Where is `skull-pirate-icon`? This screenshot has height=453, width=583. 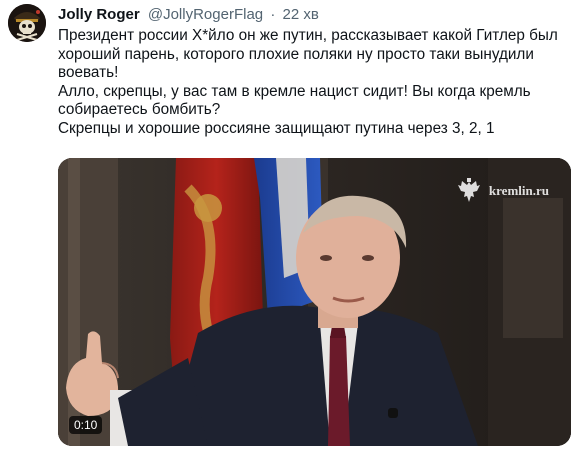 skull-pirate-icon is located at coordinates (27, 23).